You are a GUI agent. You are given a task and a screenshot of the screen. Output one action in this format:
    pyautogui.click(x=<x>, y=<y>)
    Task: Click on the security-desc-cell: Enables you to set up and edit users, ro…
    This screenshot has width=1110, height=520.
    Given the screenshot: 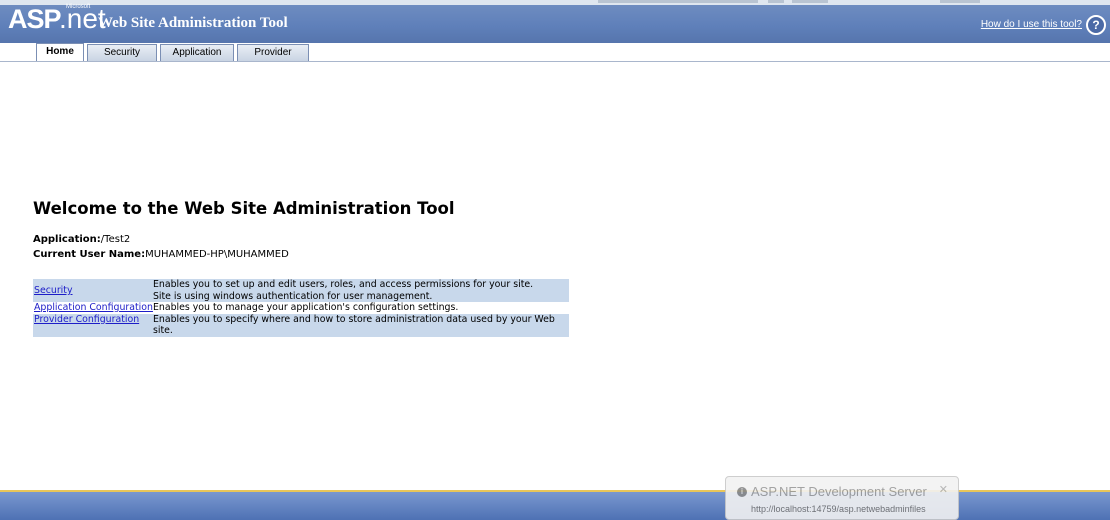 What is the action you would take?
    pyautogui.click(x=360, y=290)
    